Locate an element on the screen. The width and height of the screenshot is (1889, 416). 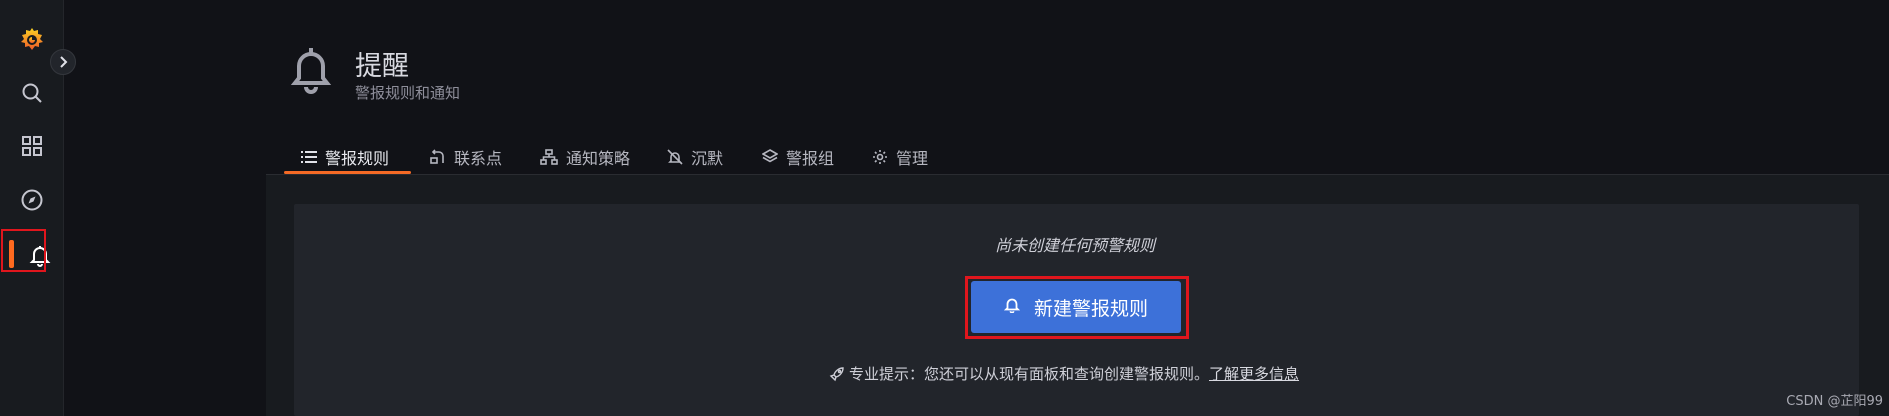
page-bell-icon is located at coordinates (311, 71).